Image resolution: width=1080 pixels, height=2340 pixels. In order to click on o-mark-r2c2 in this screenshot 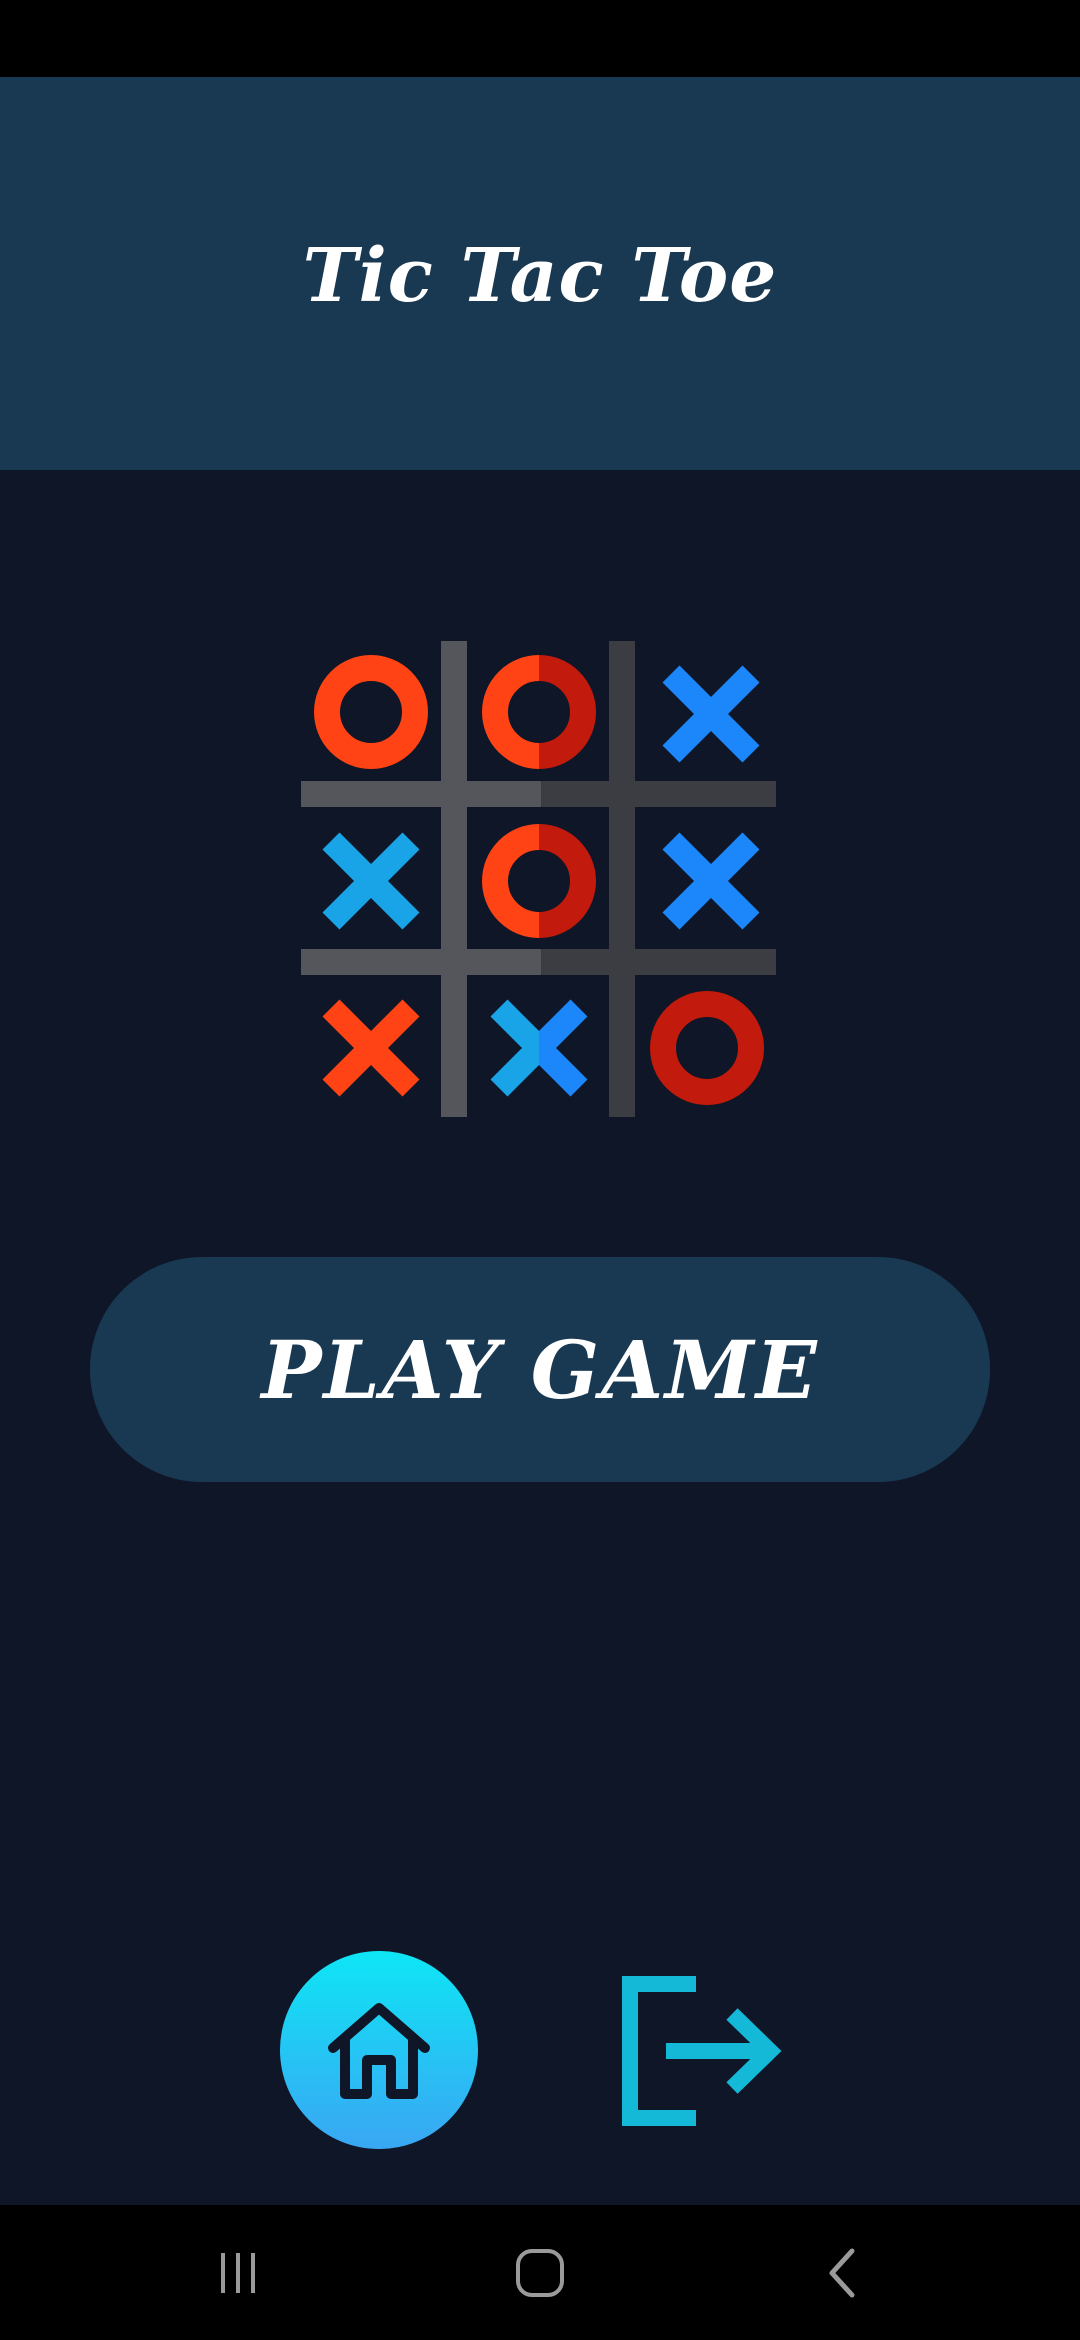, I will do `click(539, 881)`.